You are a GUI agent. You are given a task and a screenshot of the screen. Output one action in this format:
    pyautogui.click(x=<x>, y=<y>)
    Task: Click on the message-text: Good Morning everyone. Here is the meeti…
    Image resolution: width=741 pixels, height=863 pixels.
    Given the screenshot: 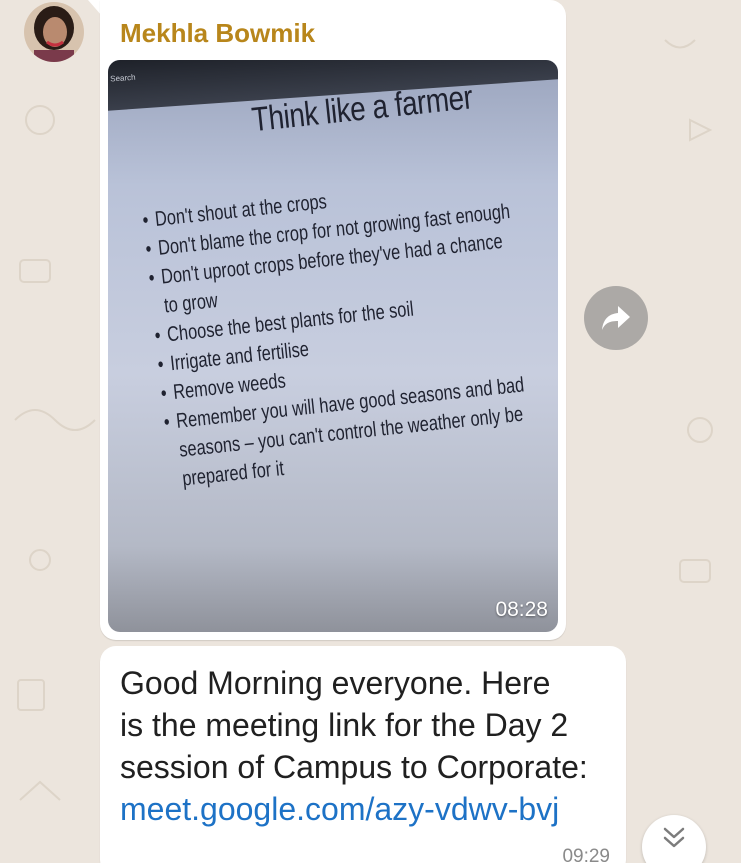 What is the action you would take?
    pyautogui.click(x=365, y=746)
    